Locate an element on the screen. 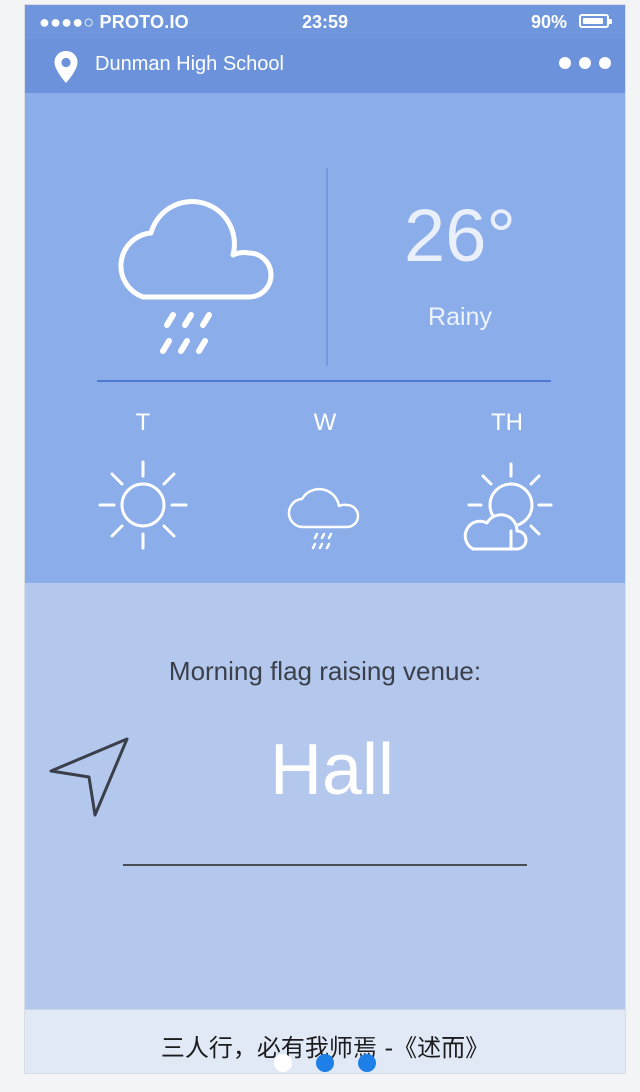  venue-name: Hall is located at coordinates (332, 770).